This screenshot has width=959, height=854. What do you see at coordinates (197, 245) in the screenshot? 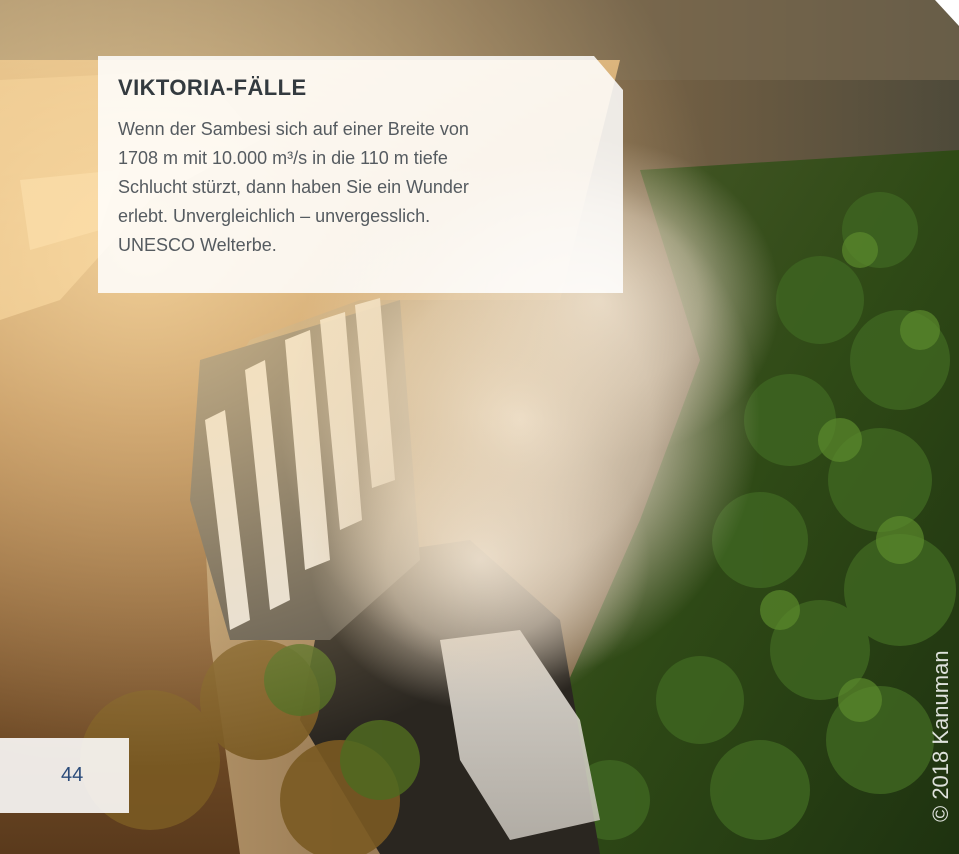
I see `info-text-line: UNESCO Welterbe.` at bounding box center [197, 245].